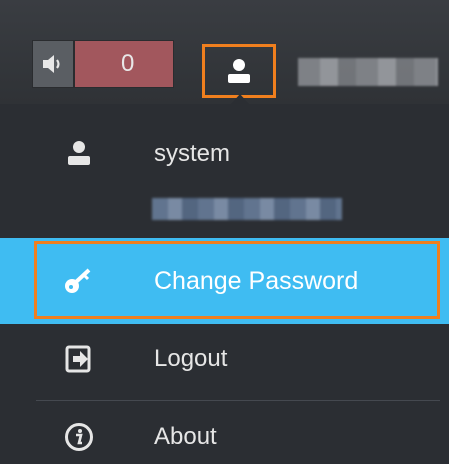  Describe the element at coordinates (256, 280) in the screenshot. I see `menu-item-label: Change Password` at that location.